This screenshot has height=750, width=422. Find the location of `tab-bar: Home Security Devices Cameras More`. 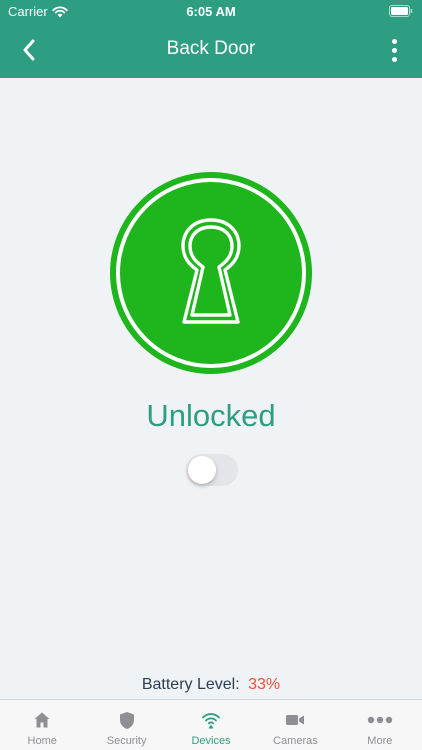

tab-bar: Home Security Devices Cameras More is located at coordinates (211, 724).